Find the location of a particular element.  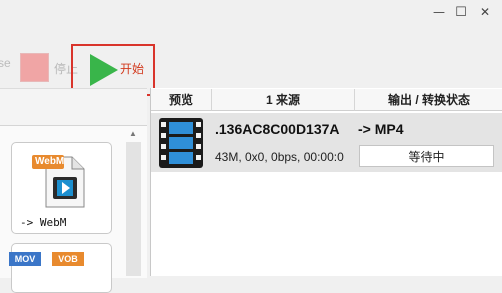

start-label: 开始 is located at coordinates (132, 69).